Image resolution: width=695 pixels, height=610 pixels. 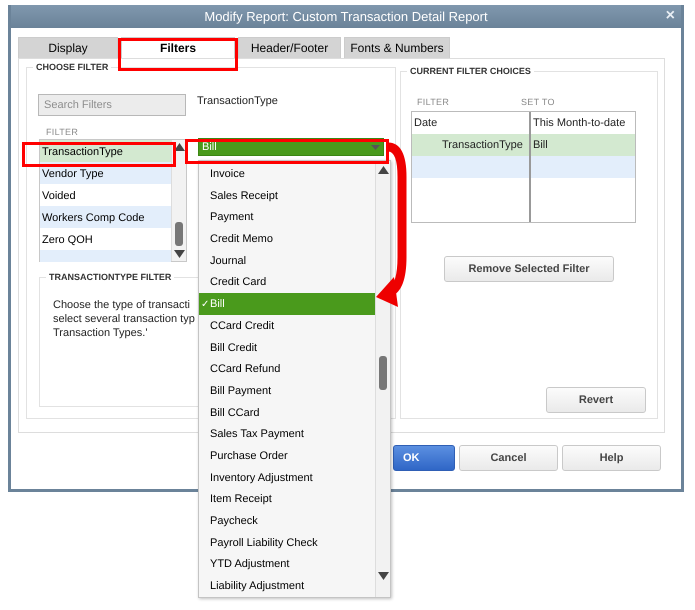 I want to click on dropdown-option: Journal, so click(x=287, y=261).